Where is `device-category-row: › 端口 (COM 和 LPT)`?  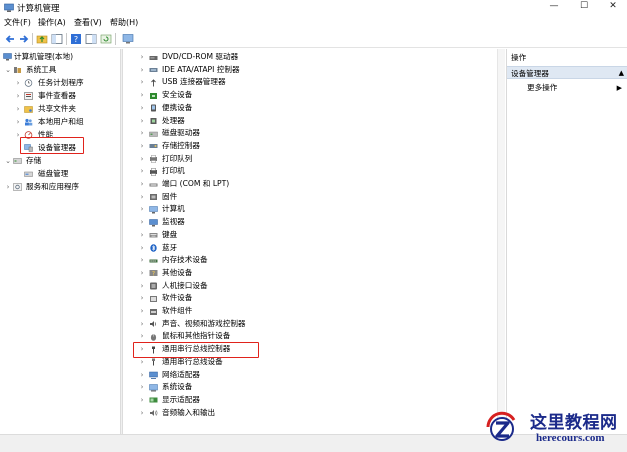
device-category-row: › 端口 (COM 和 LPT) is located at coordinates (309, 184).